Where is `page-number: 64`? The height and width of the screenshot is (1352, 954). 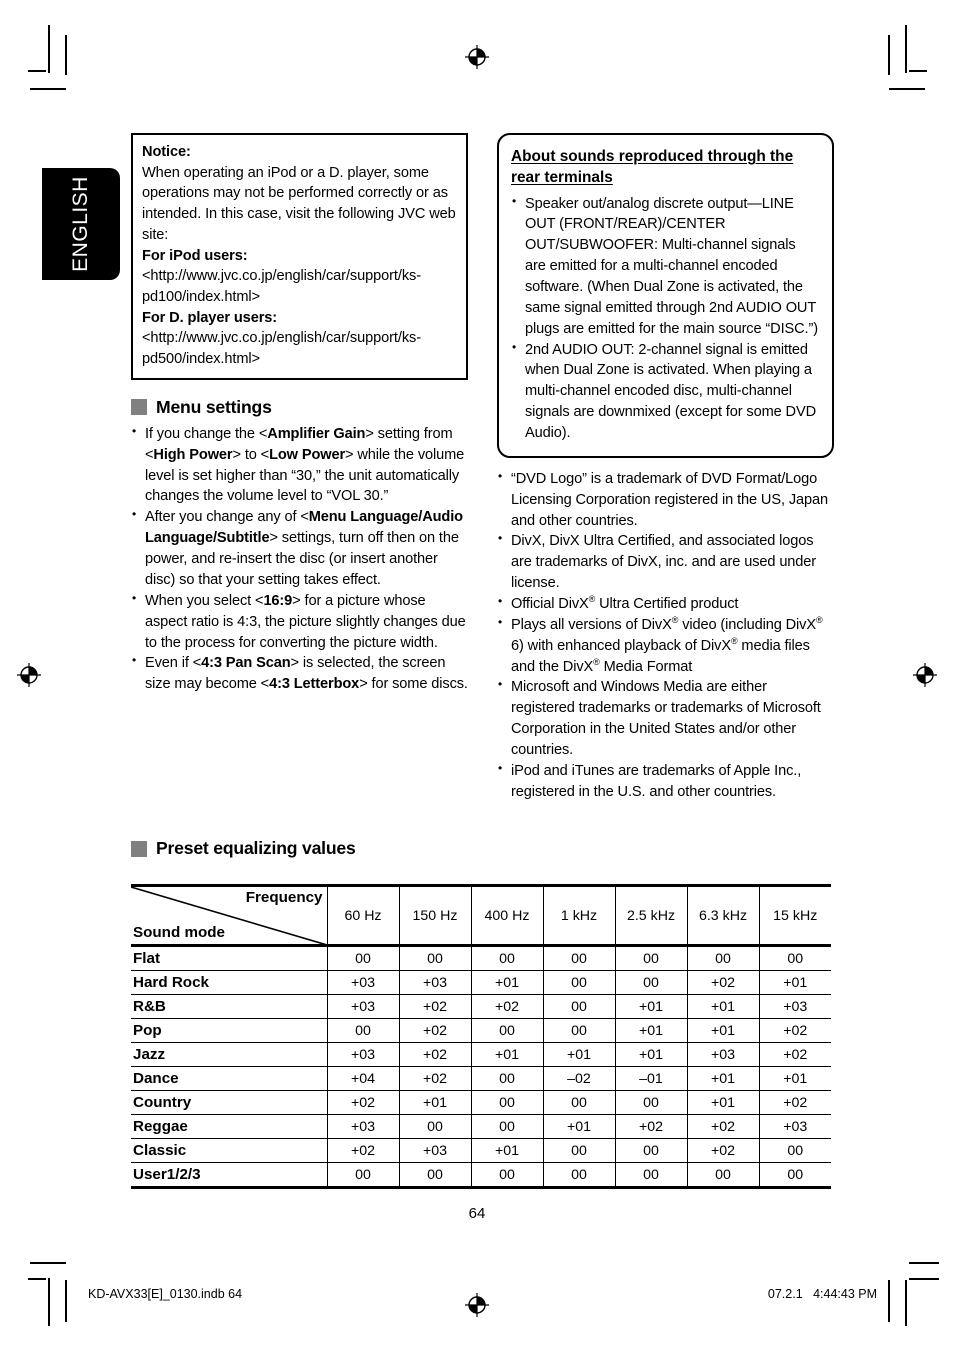 page-number: 64 is located at coordinates (477, 1213).